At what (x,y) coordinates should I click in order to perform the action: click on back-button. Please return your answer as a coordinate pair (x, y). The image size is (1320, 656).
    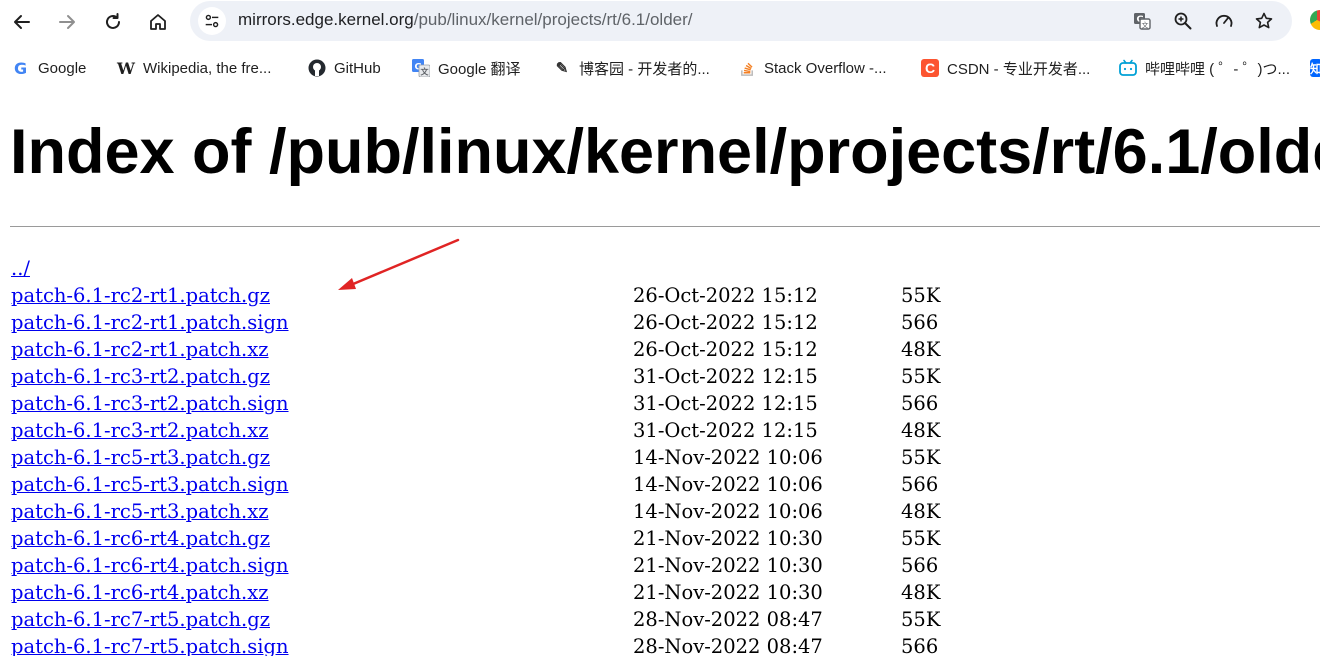
    Looking at the image, I should click on (22, 22).